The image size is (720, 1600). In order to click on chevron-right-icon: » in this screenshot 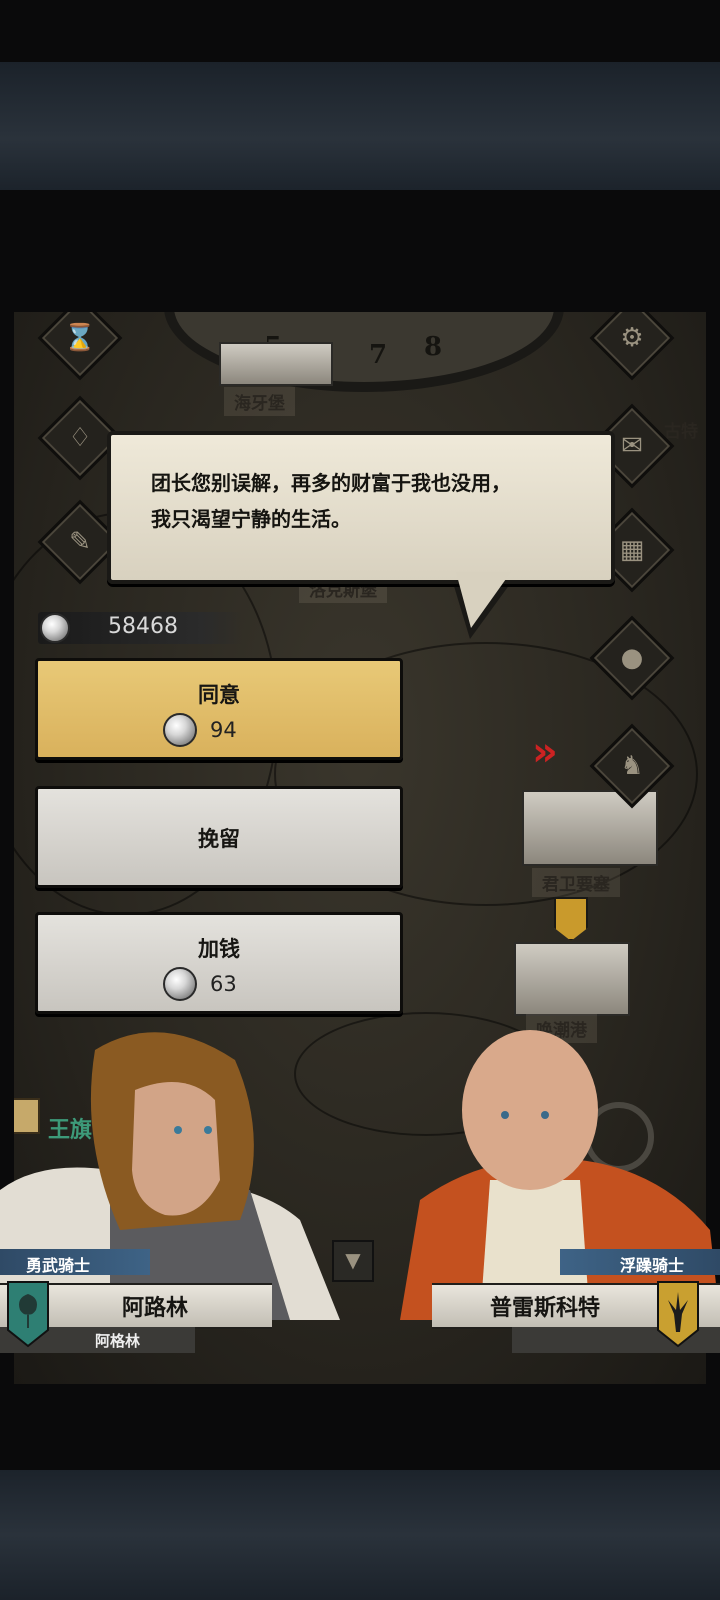, I will do `click(552, 752)`.